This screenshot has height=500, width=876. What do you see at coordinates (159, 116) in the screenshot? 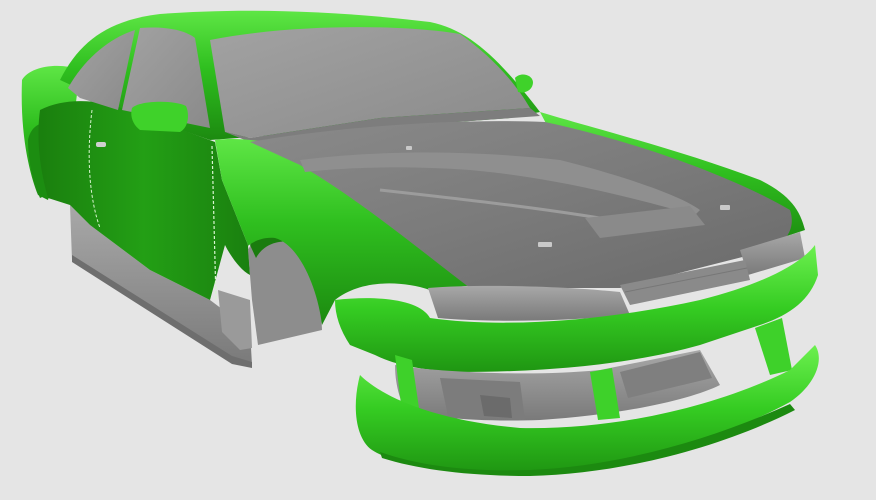
I see `left-mirror` at bounding box center [159, 116].